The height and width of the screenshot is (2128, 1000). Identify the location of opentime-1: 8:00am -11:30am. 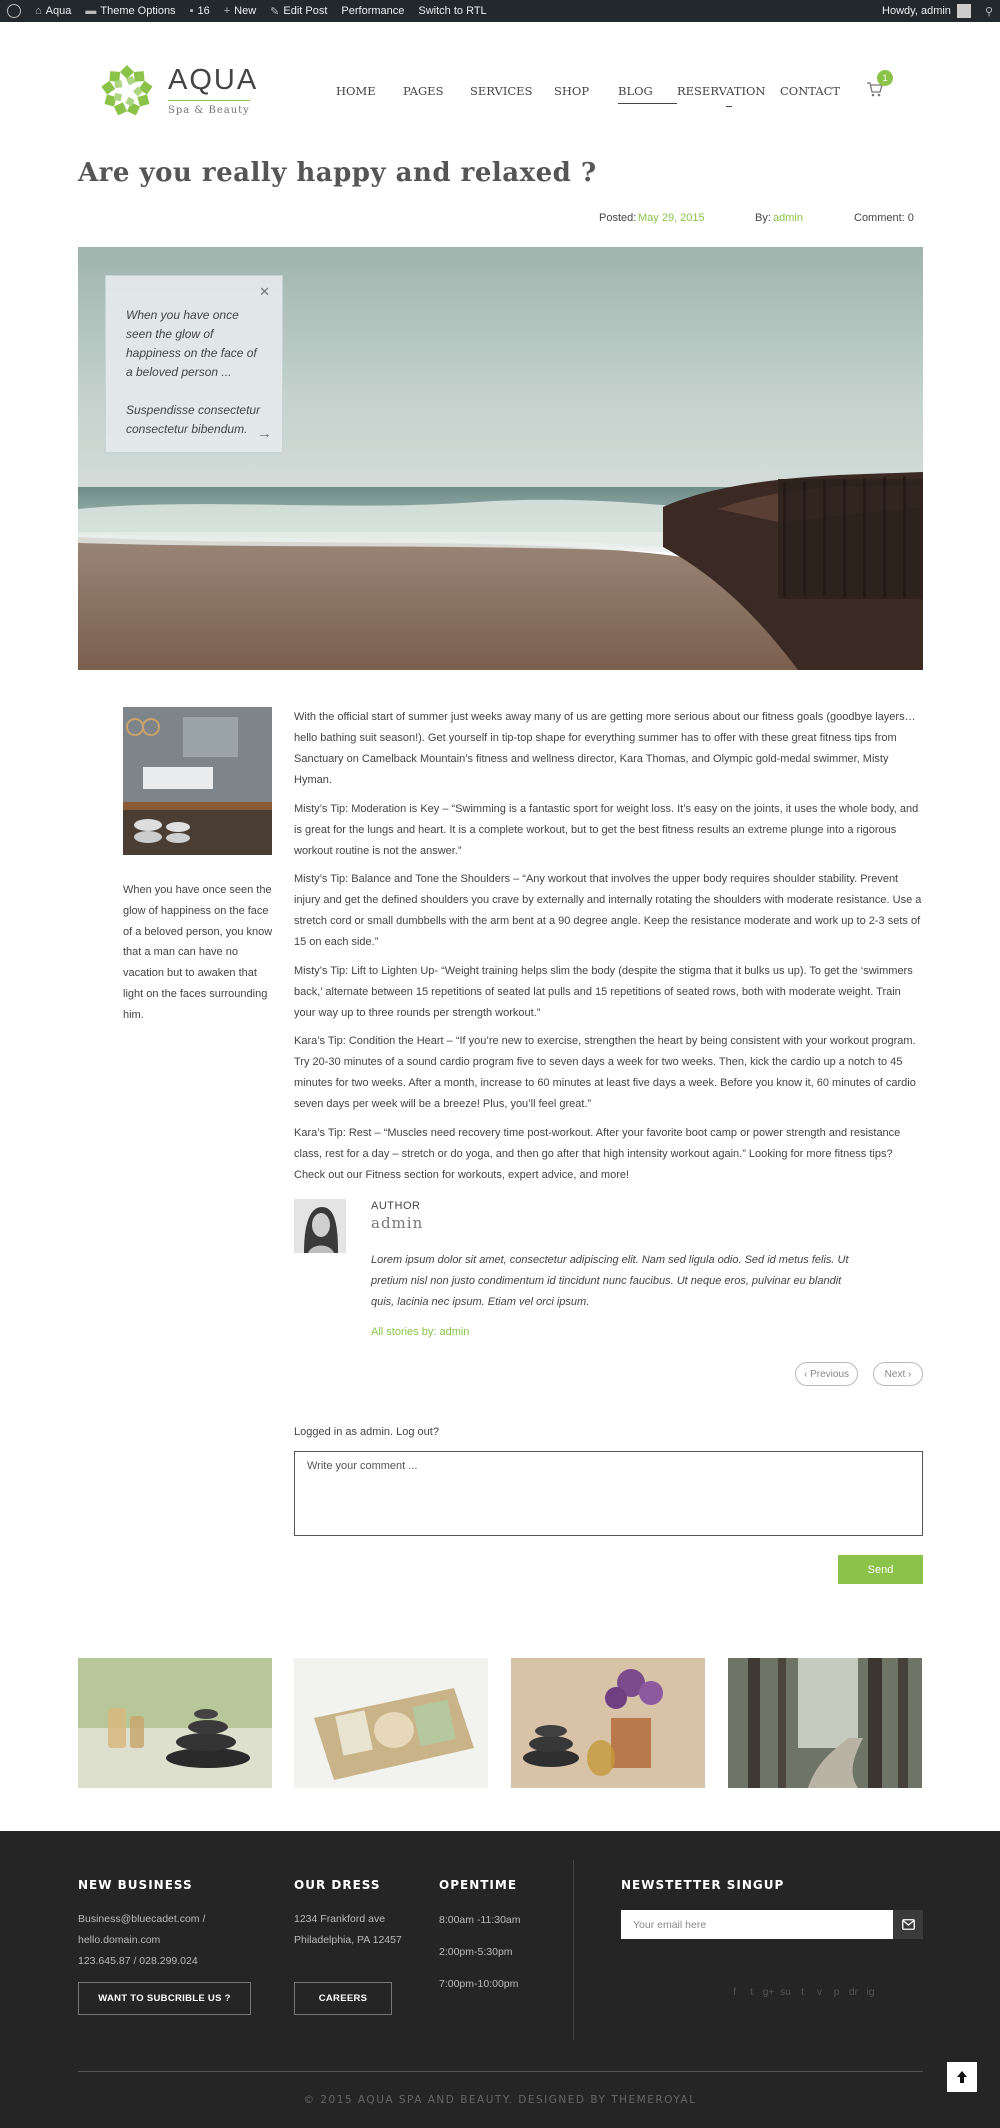
(480, 1920).